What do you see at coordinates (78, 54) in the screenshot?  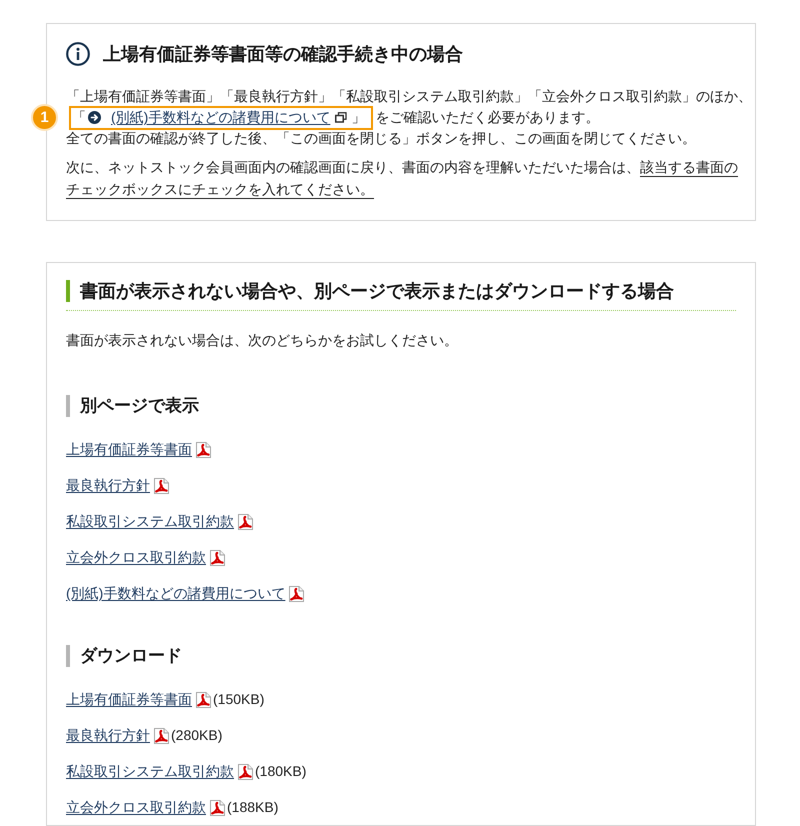 I see `info-icon` at bounding box center [78, 54].